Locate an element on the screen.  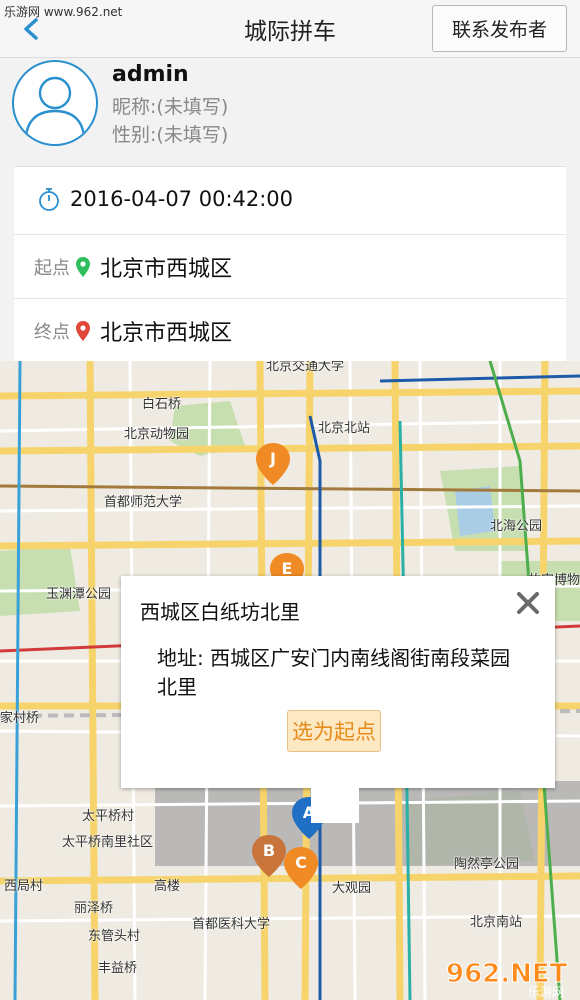
red-pin-icon is located at coordinates (83, 330).